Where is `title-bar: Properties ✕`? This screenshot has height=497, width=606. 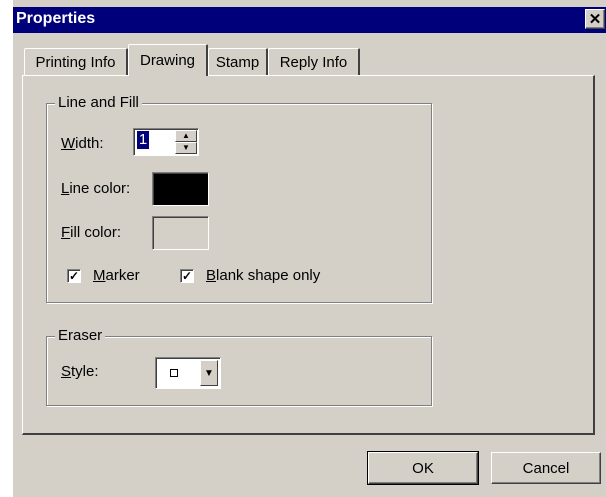
title-bar: Properties ✕ is located at coordinates (309, 20).